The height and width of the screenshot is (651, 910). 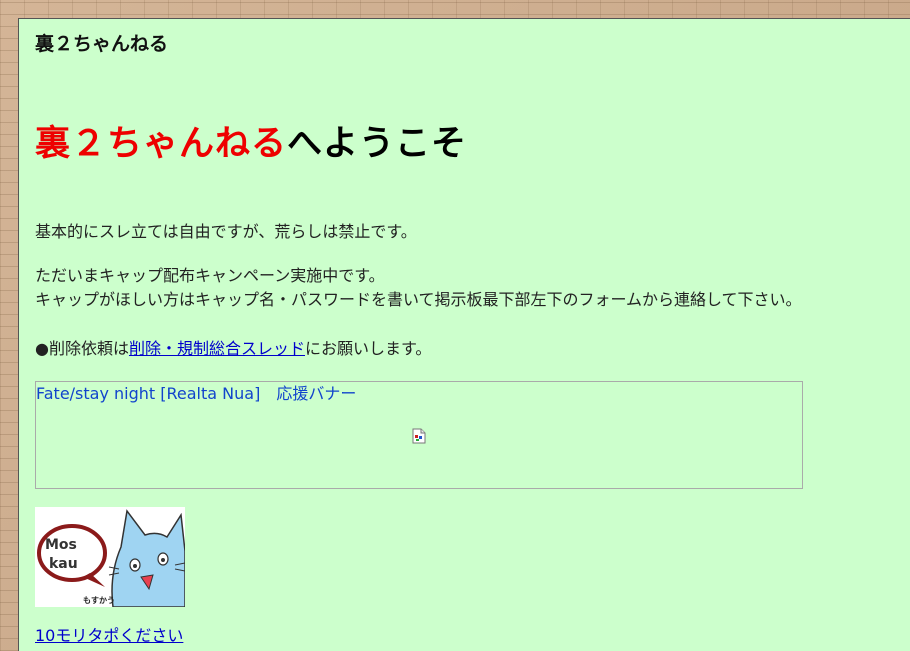 I want to click on morita-link: 10モリタポください, so click(x=109, y=636).